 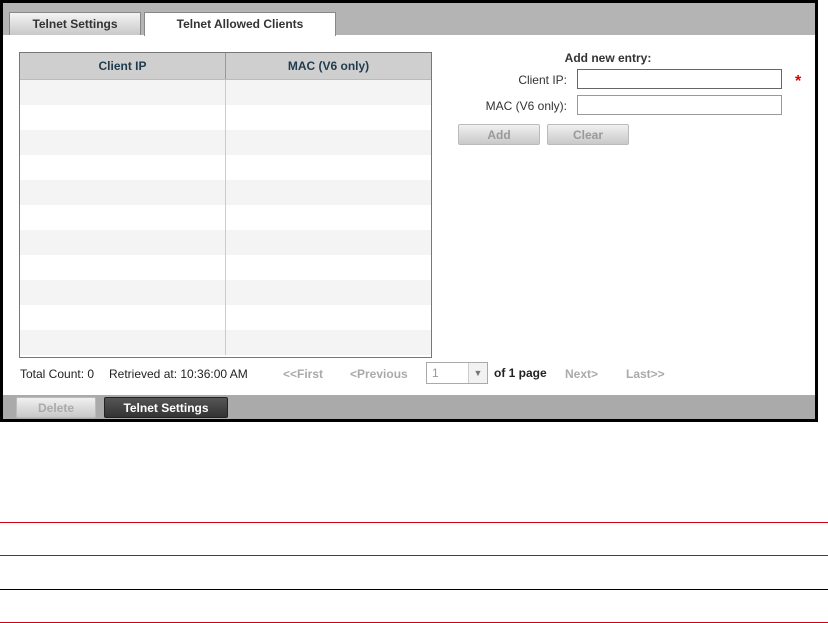 What do you see at coordinates (520, 373) in the screenshot?
I see `page-of: of 1 page` at bounding box center [520, 373].